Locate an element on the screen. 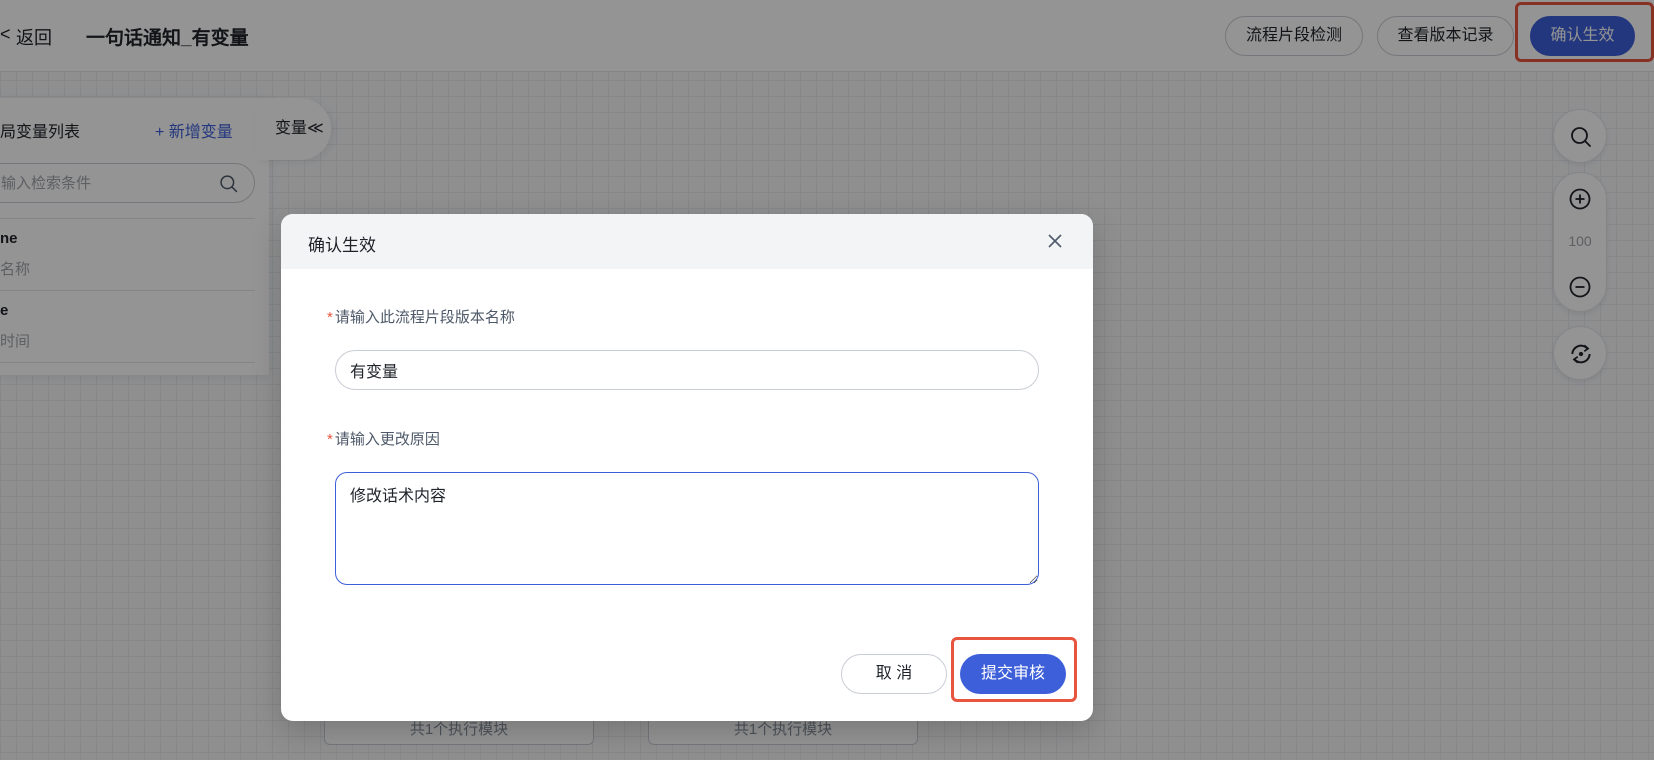  cancel-button: 取 消 is located at coordinates (894, 674).